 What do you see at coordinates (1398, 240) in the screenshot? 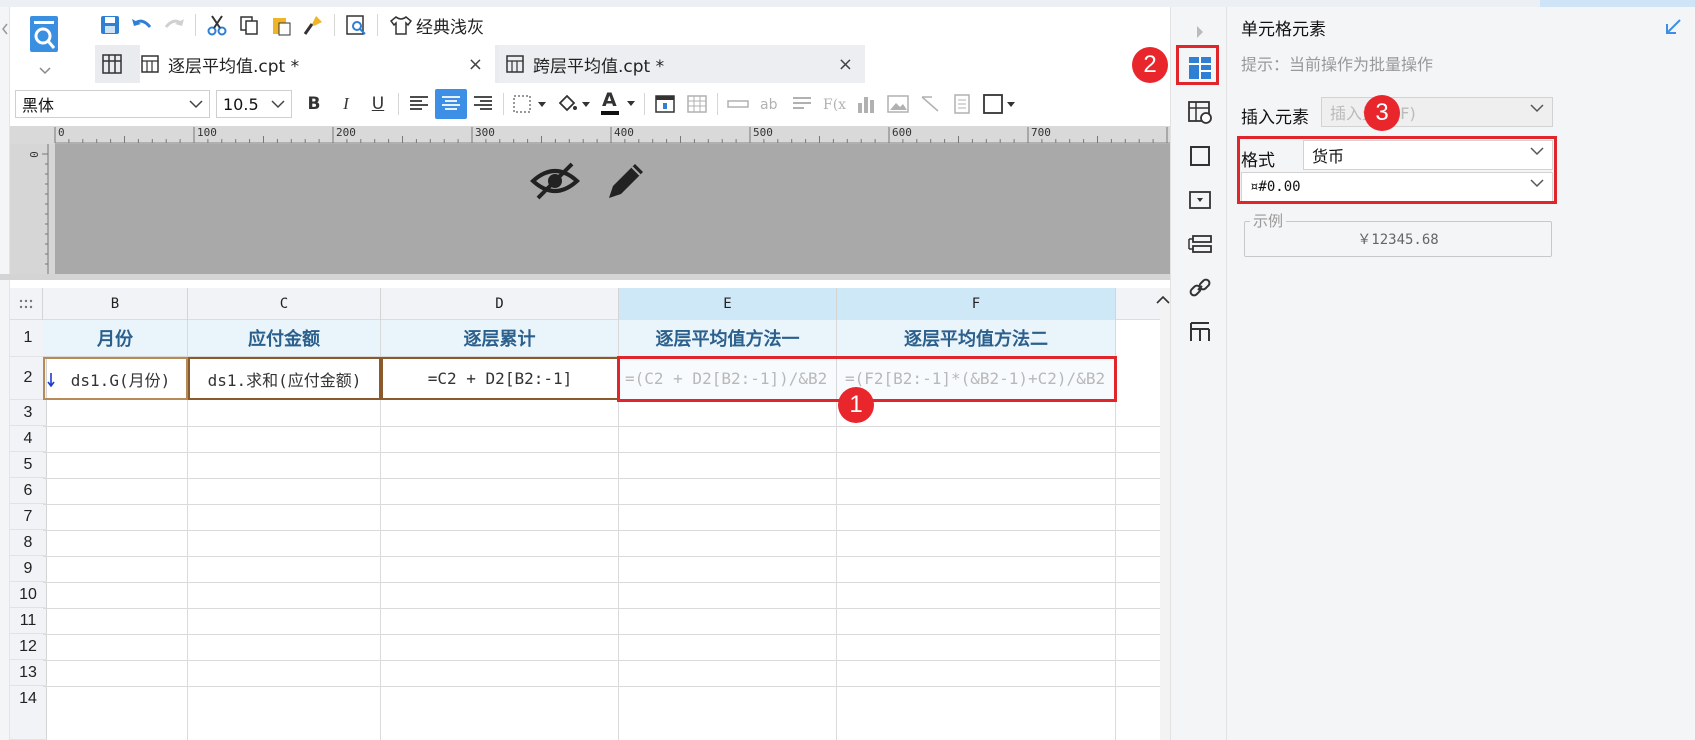
I see `example-value: ￥12345.68` at bounding box center [1398, 240].